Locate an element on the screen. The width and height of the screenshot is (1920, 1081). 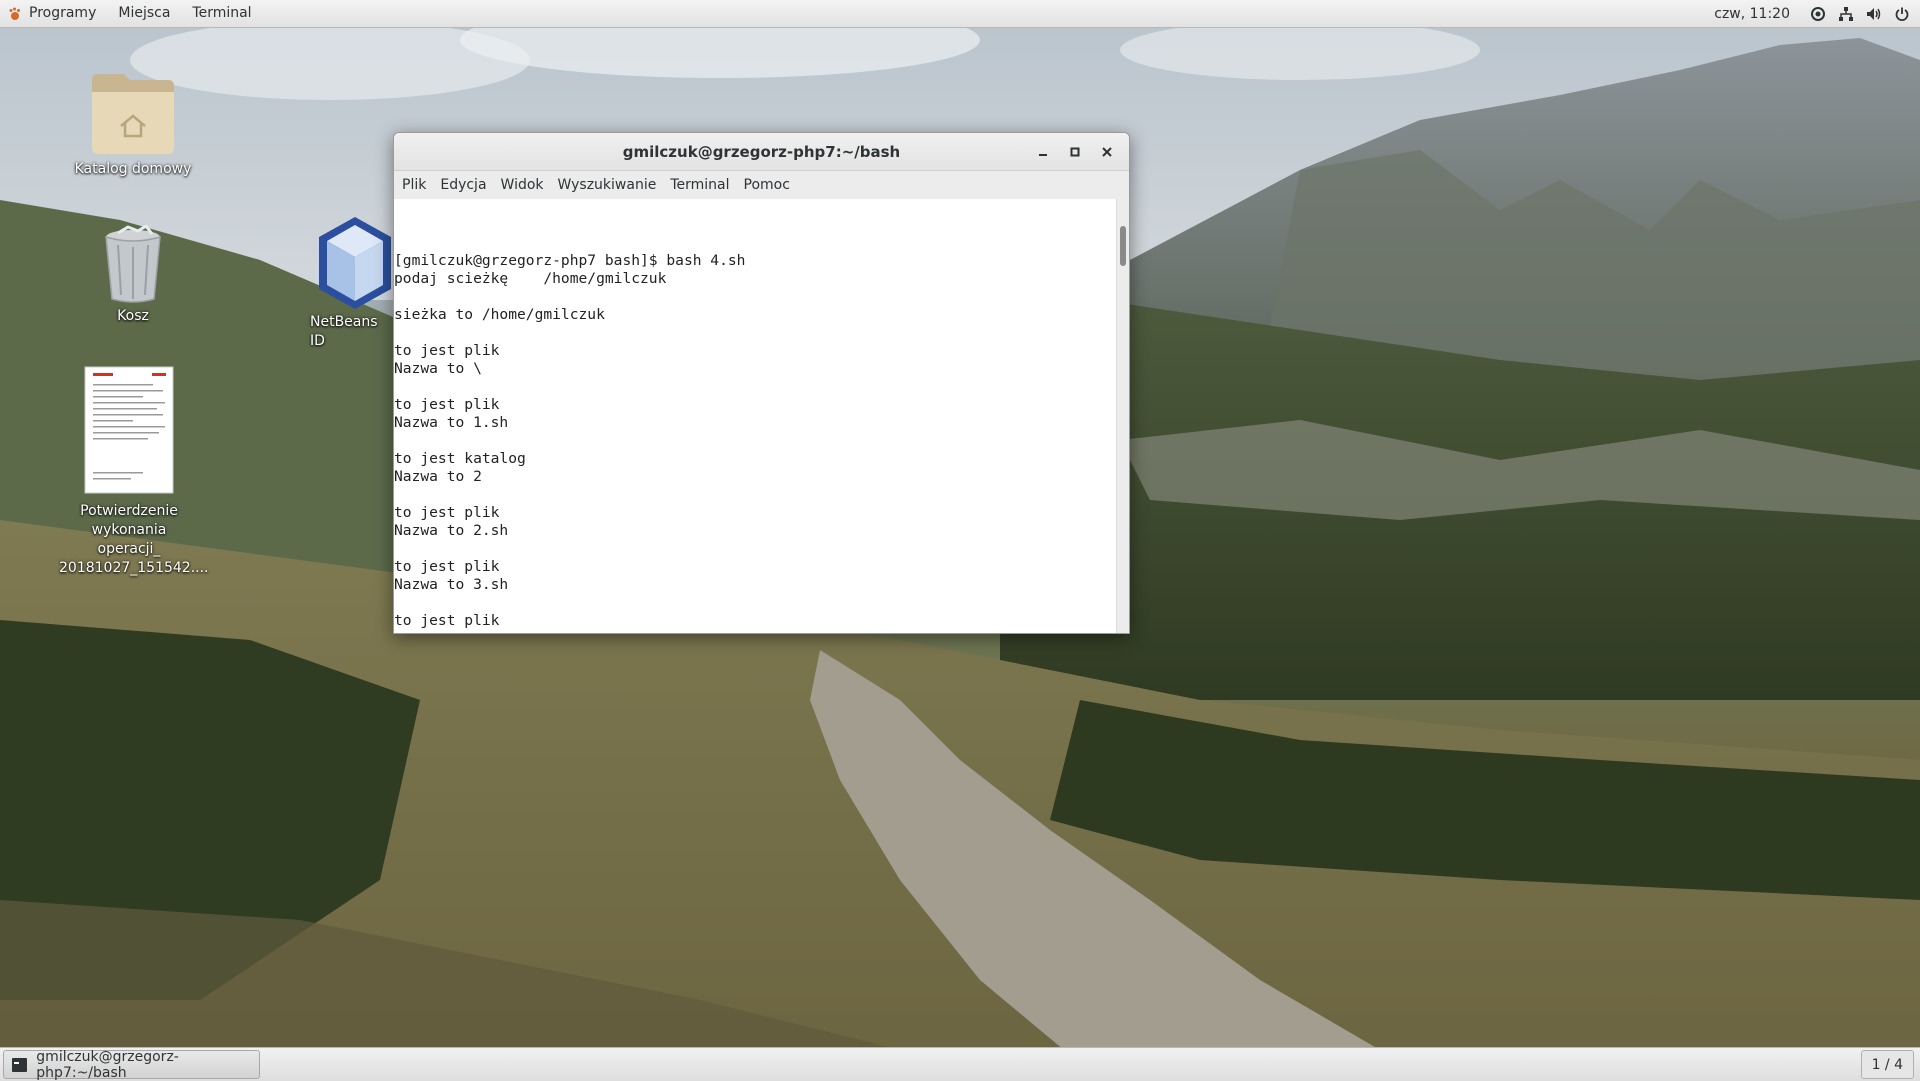
places-menu: Miejsca is located at coordinates (144, 13).